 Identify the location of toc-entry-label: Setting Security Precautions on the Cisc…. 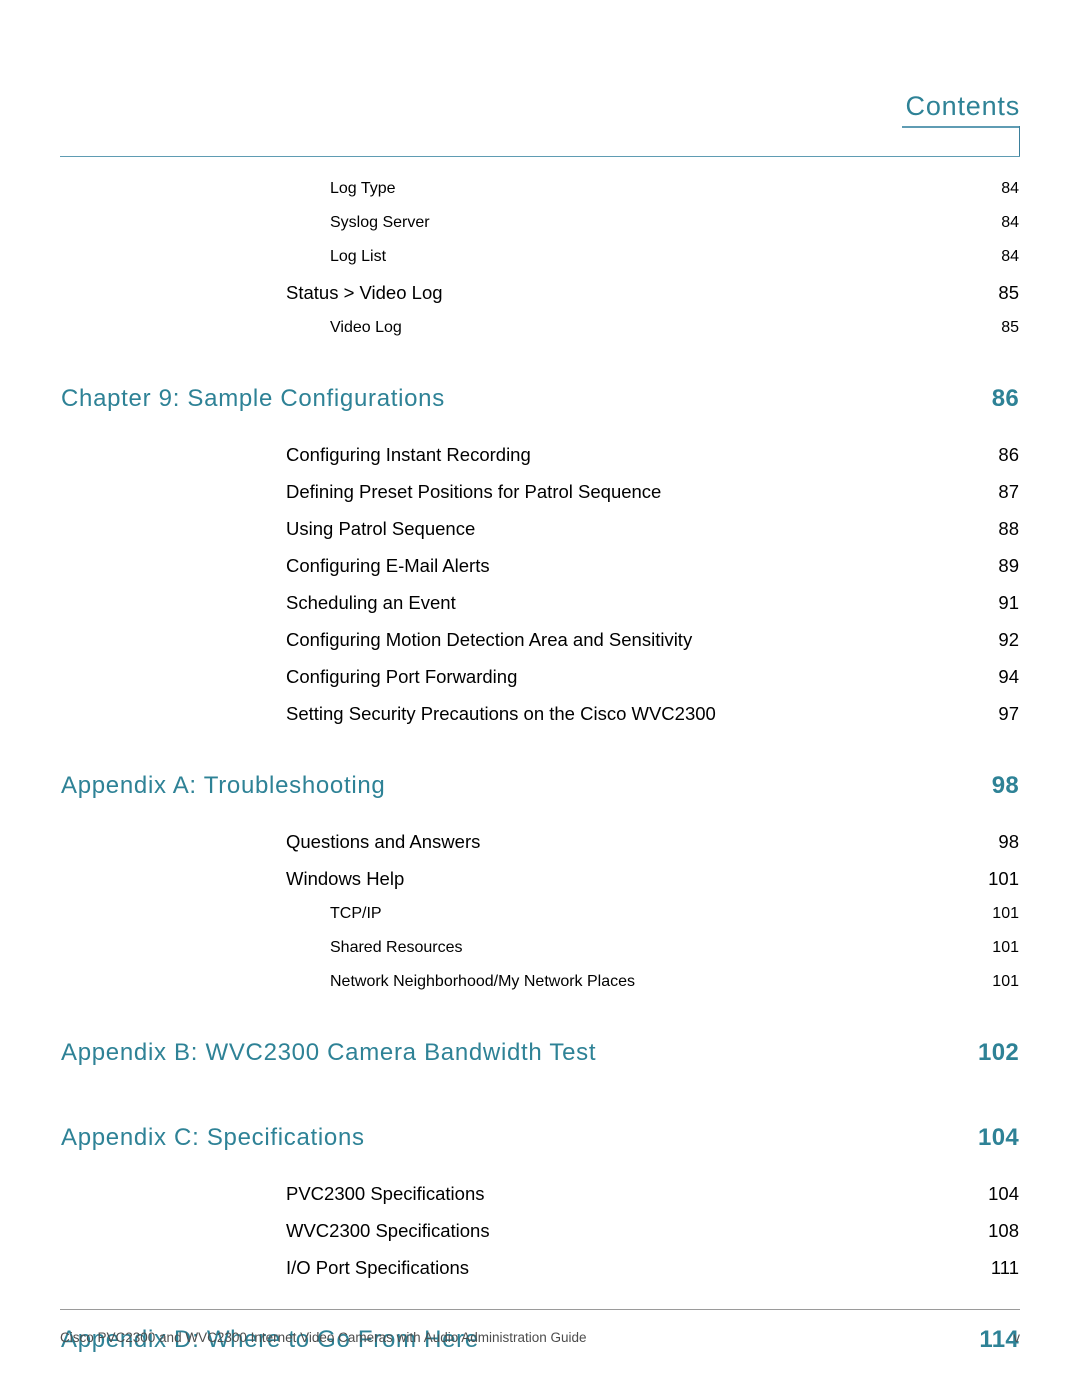
(501, 713).